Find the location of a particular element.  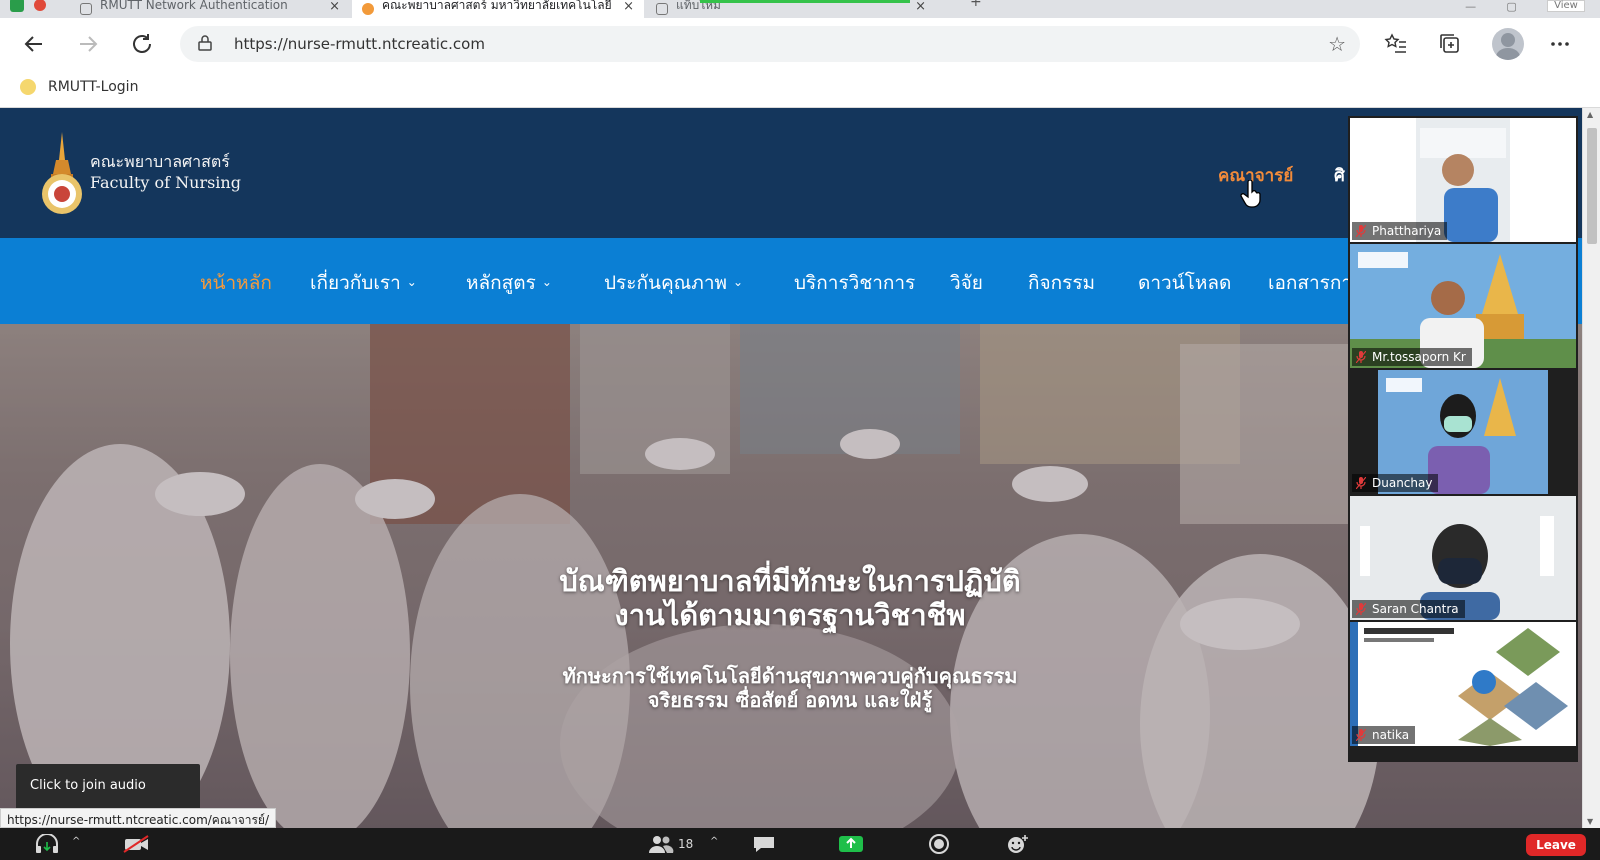

nav-quality-assurance: ประกันคุณภาพ ⌄ is located at coordinates (673, 283).